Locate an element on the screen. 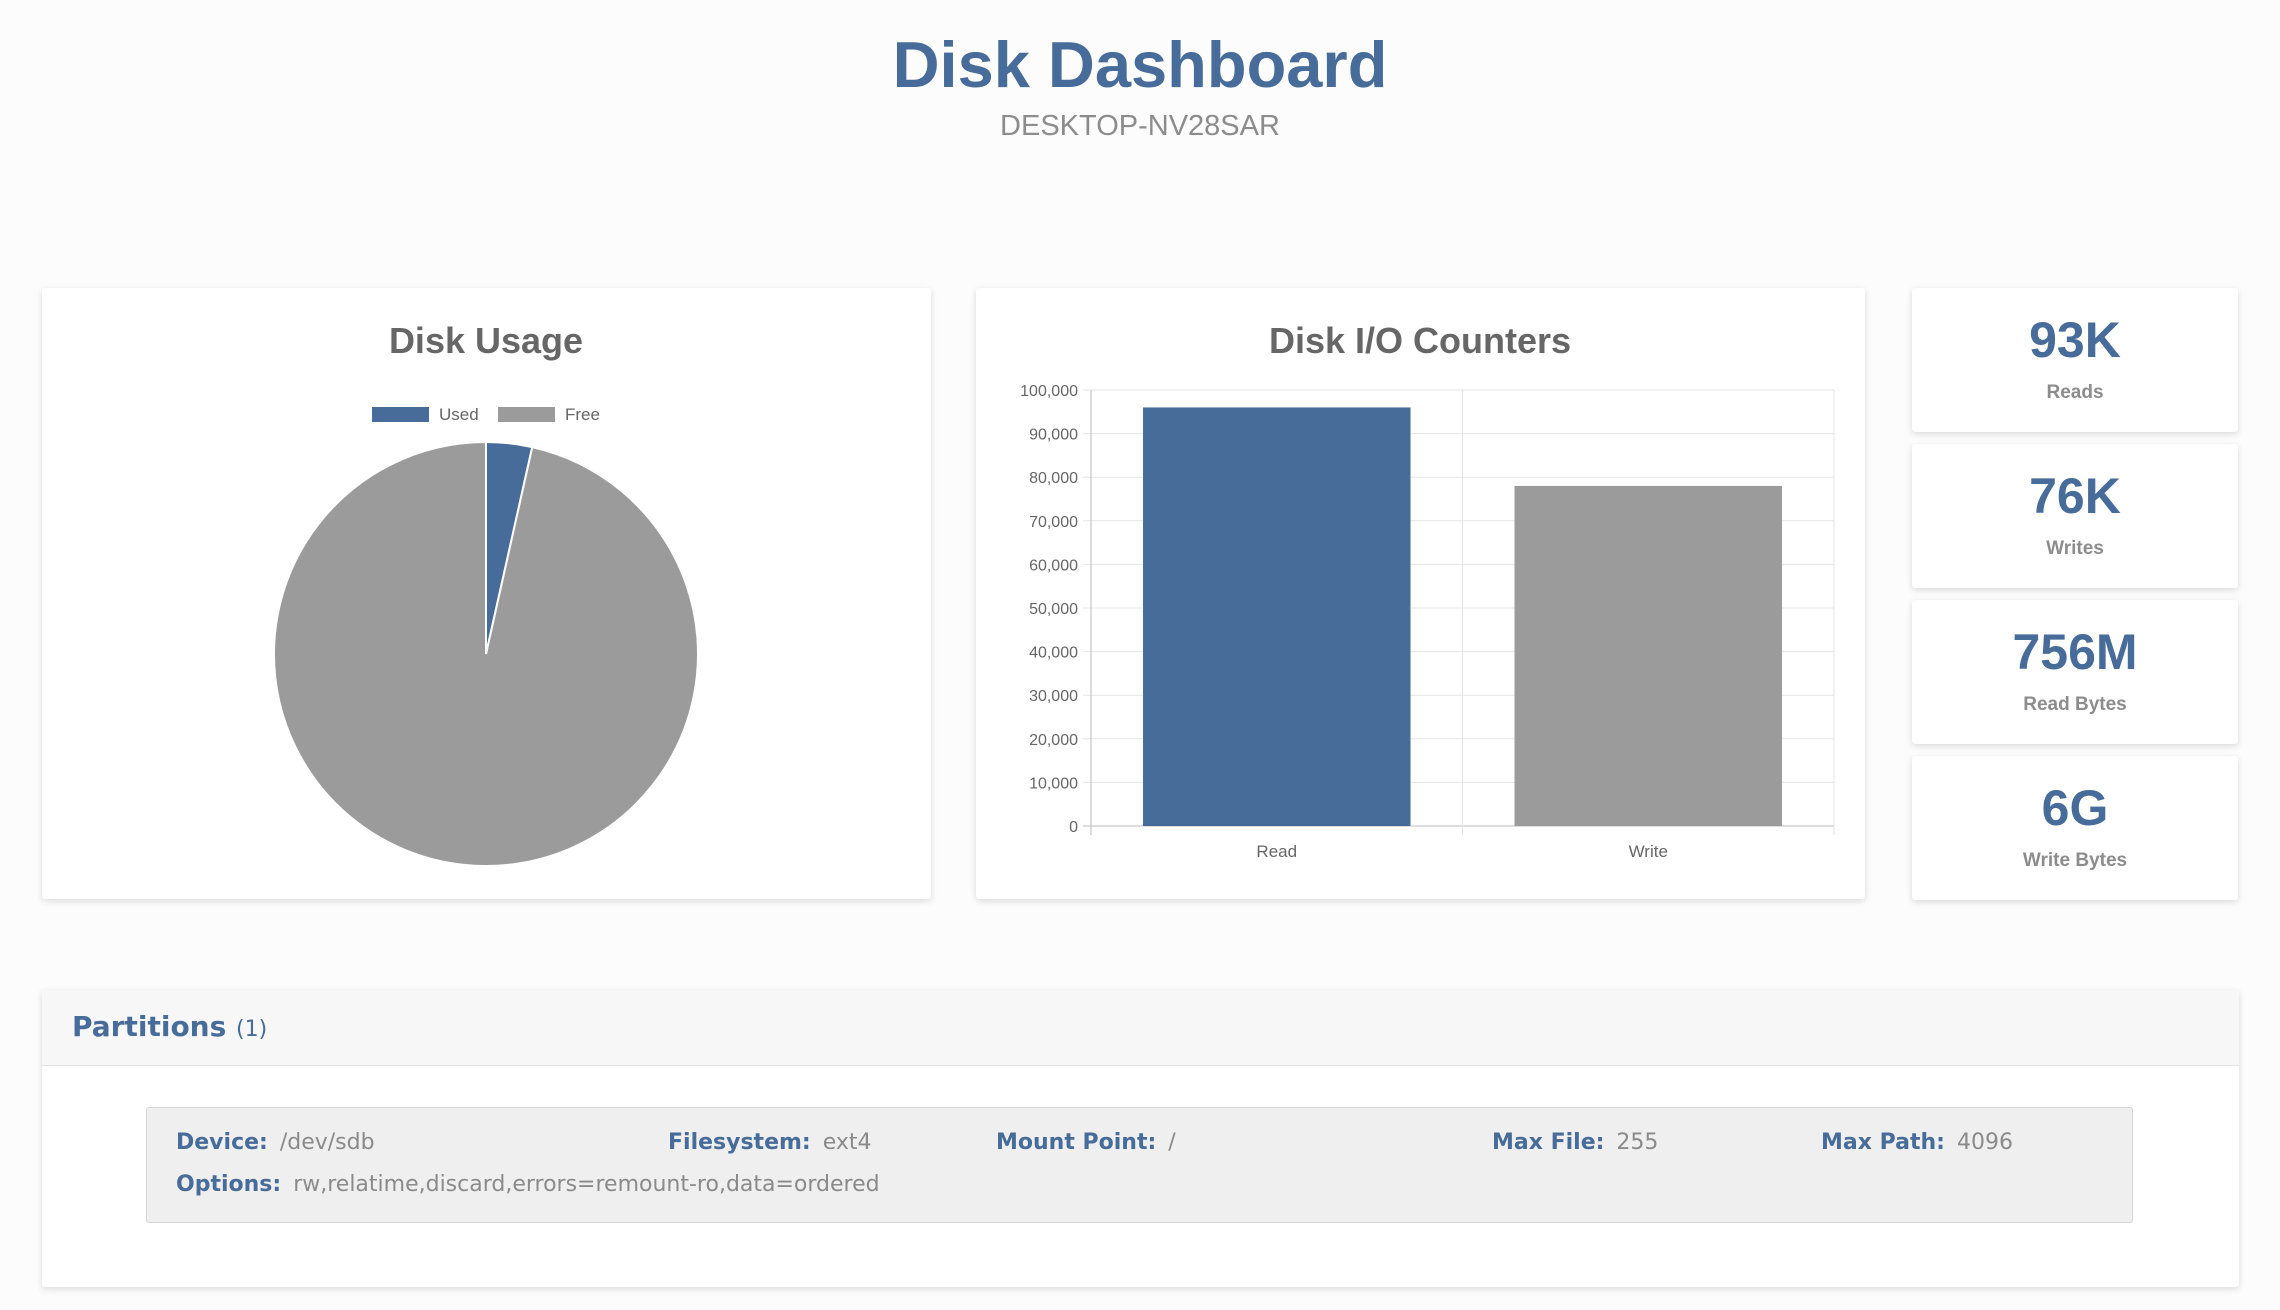 This screenshot has height=1310, width=2280. legend-label: Free is located at coordinates (582, 414).